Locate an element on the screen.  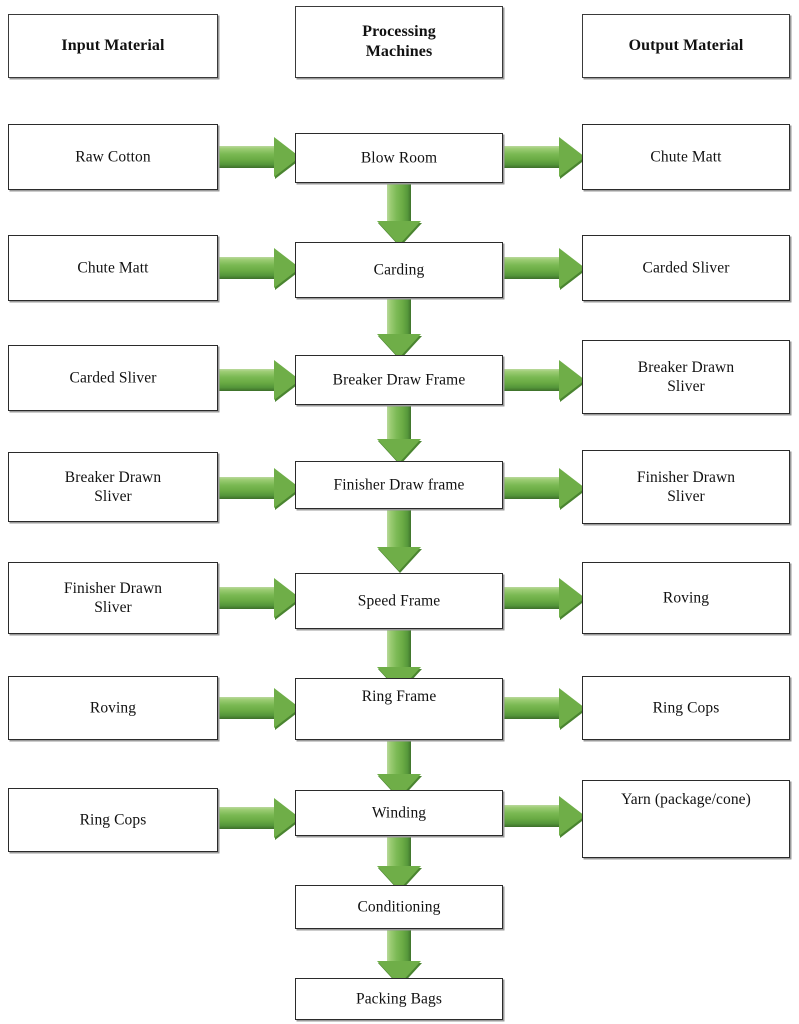
output-label-row-5: Roving is located at coordinates (686, 598).